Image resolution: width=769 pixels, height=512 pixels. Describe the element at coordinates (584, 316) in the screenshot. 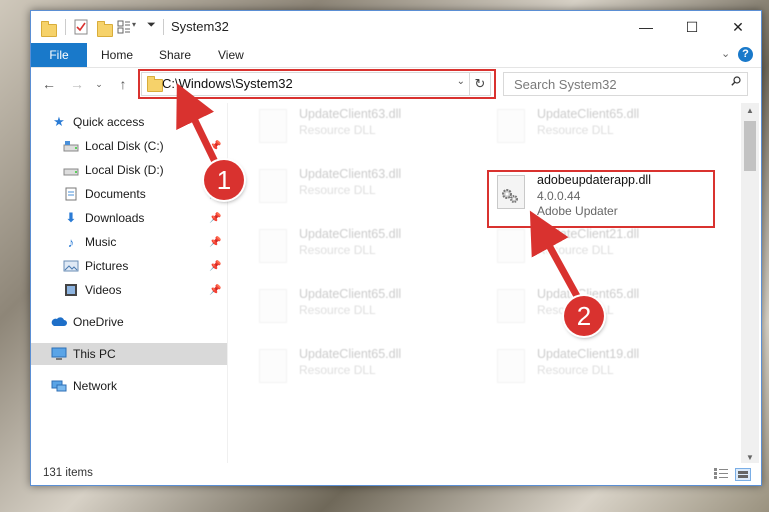

I see `step-2-badge: 2` at that location.